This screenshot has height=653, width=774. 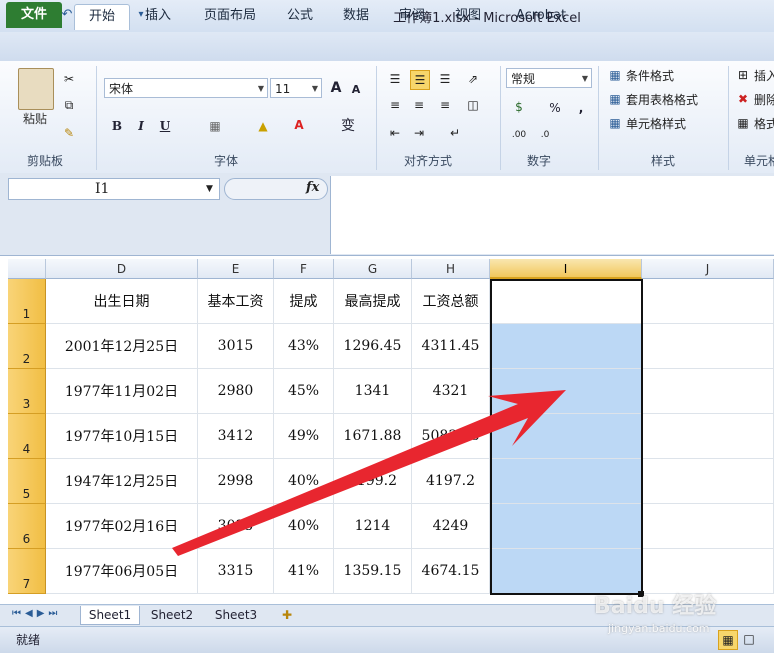 I want to click on status-text: 就绪, so click(x=28, y=640).